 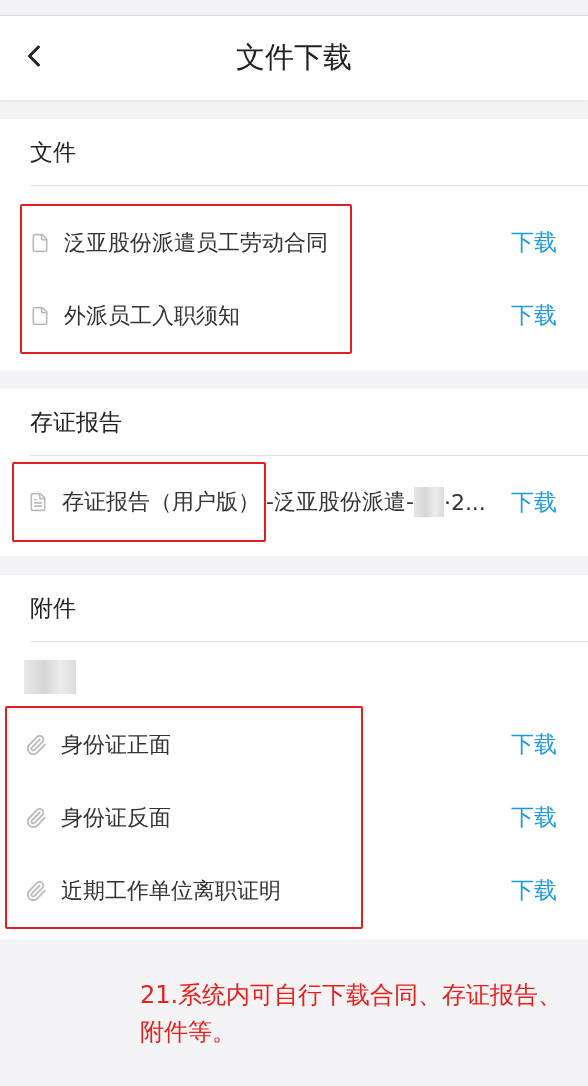 I want to click on file-name: 身份证正面, so click(x=116, y=744).